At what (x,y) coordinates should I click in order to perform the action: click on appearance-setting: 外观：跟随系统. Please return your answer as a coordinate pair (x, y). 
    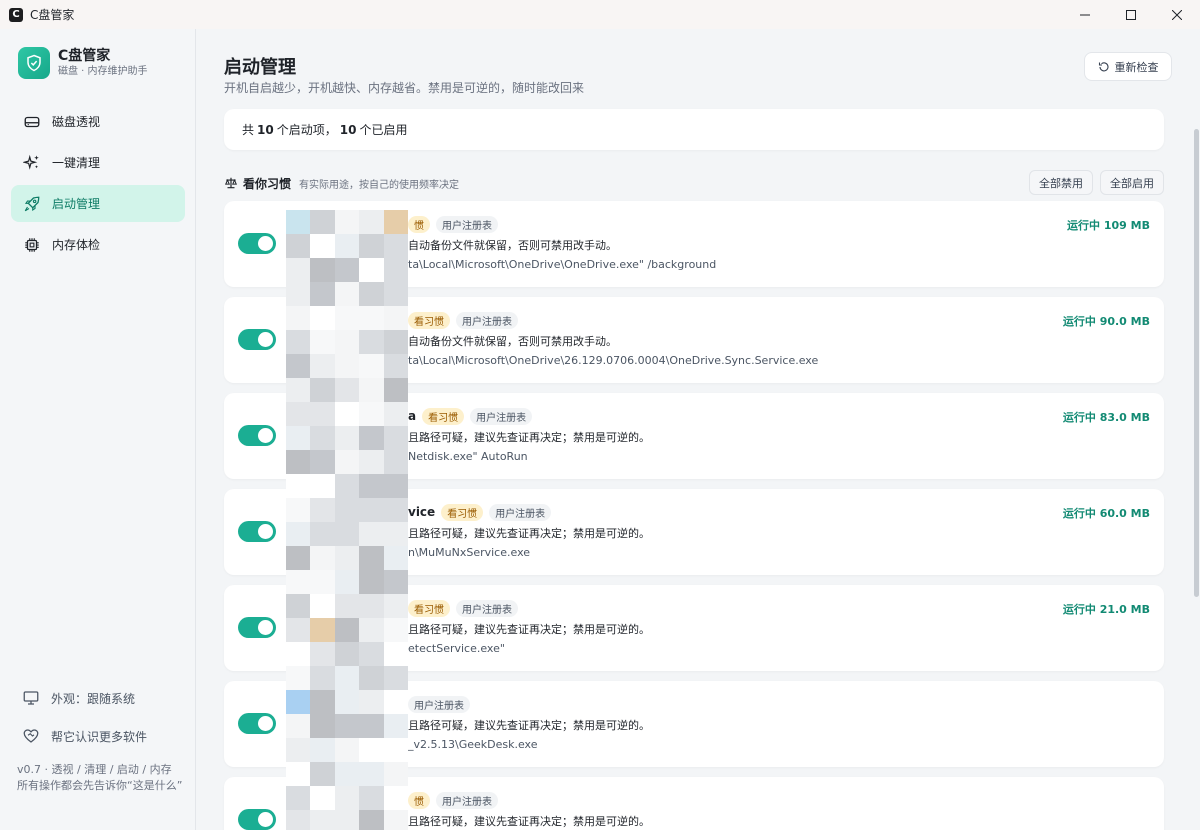
    Looking at the image, I should click on (101, 698).